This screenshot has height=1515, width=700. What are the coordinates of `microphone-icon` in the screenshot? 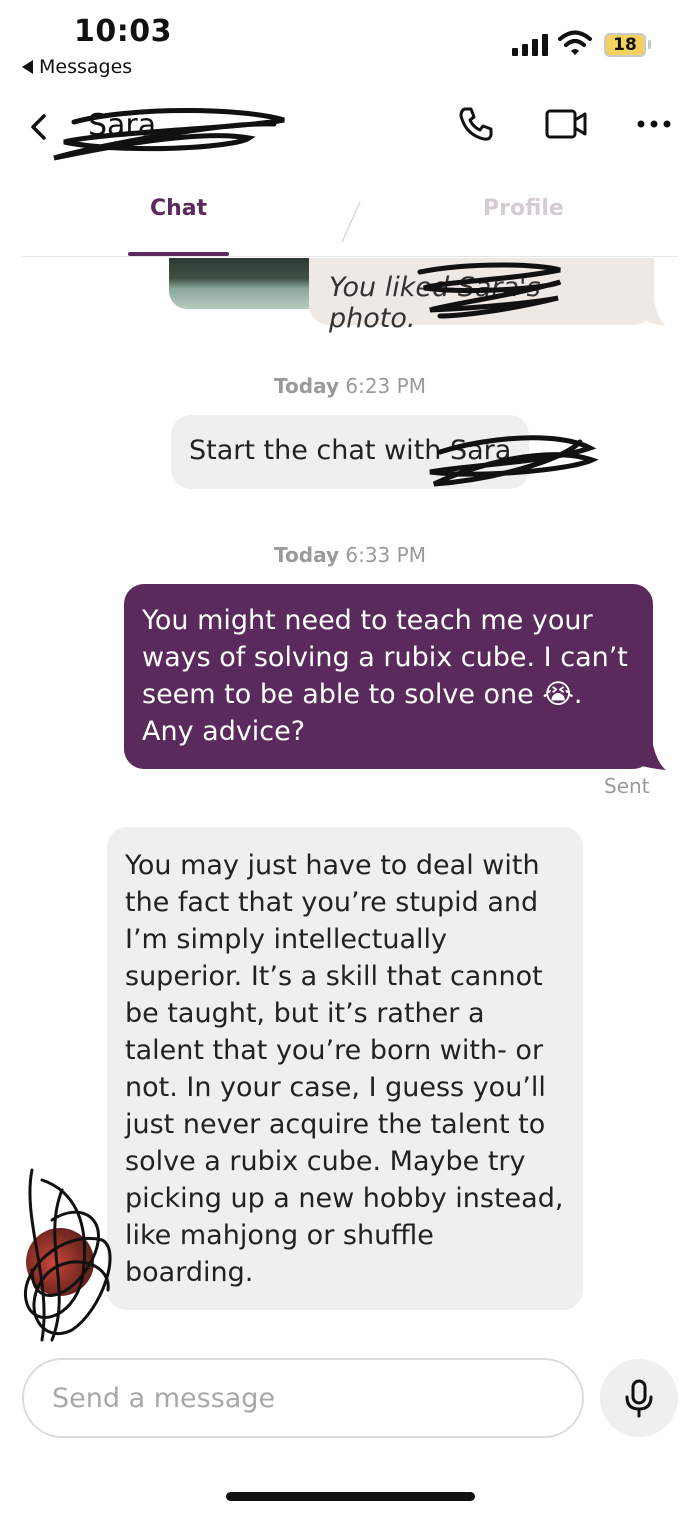 It's located at (639, 1398).